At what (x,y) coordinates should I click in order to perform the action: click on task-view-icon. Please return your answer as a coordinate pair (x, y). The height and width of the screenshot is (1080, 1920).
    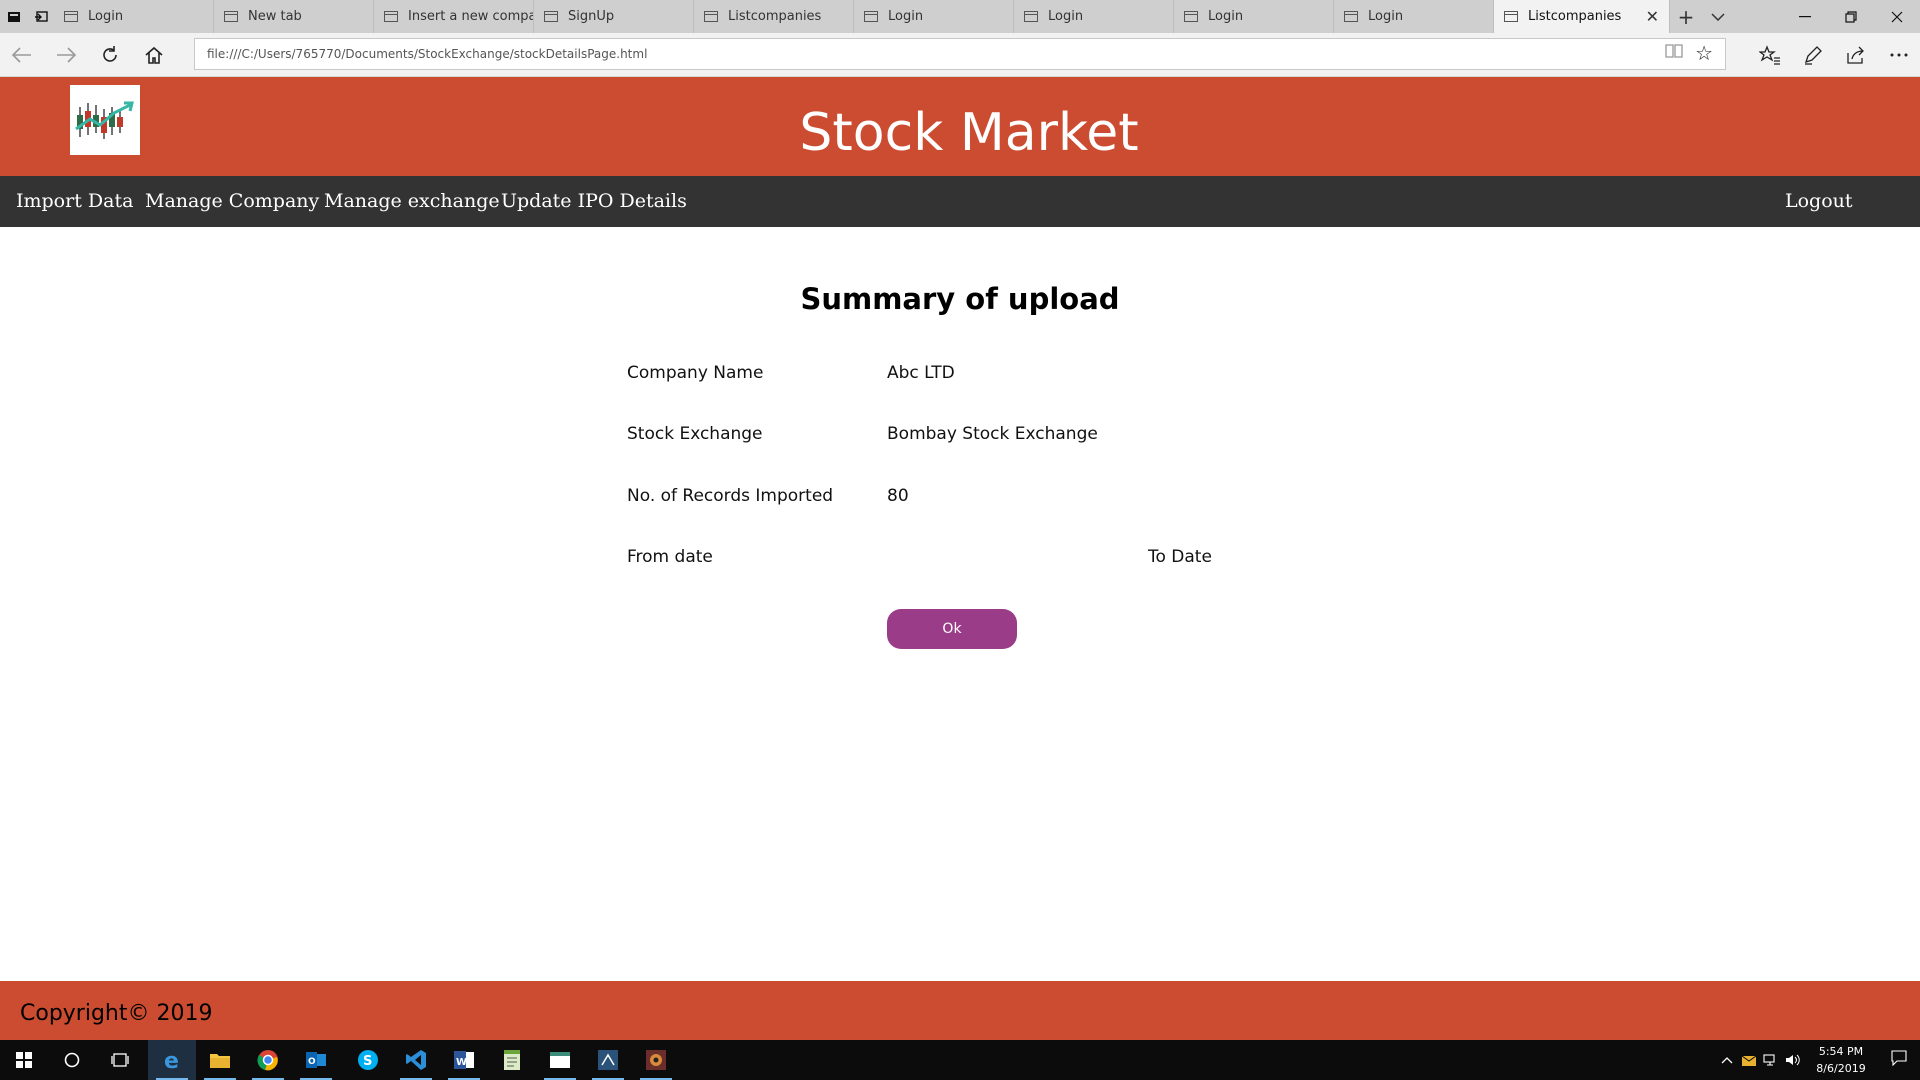
    Looking at the image, I should click on (120, 1060).